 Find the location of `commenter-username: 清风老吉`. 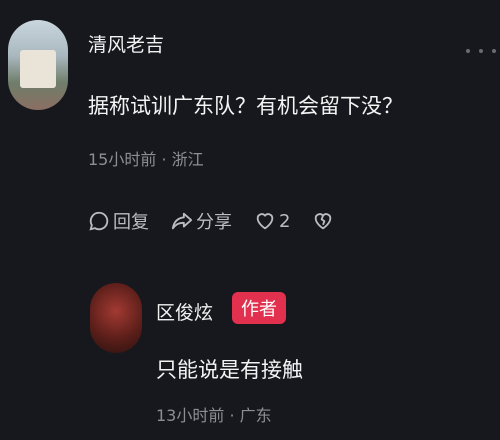

commenter-username: 清风老吉 is located at coordinates (126, 43).